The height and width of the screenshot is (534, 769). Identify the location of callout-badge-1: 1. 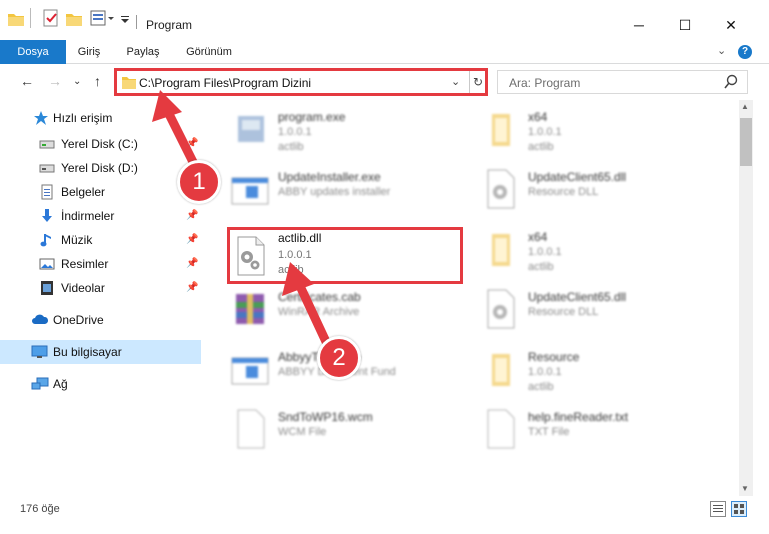
(199, 182).